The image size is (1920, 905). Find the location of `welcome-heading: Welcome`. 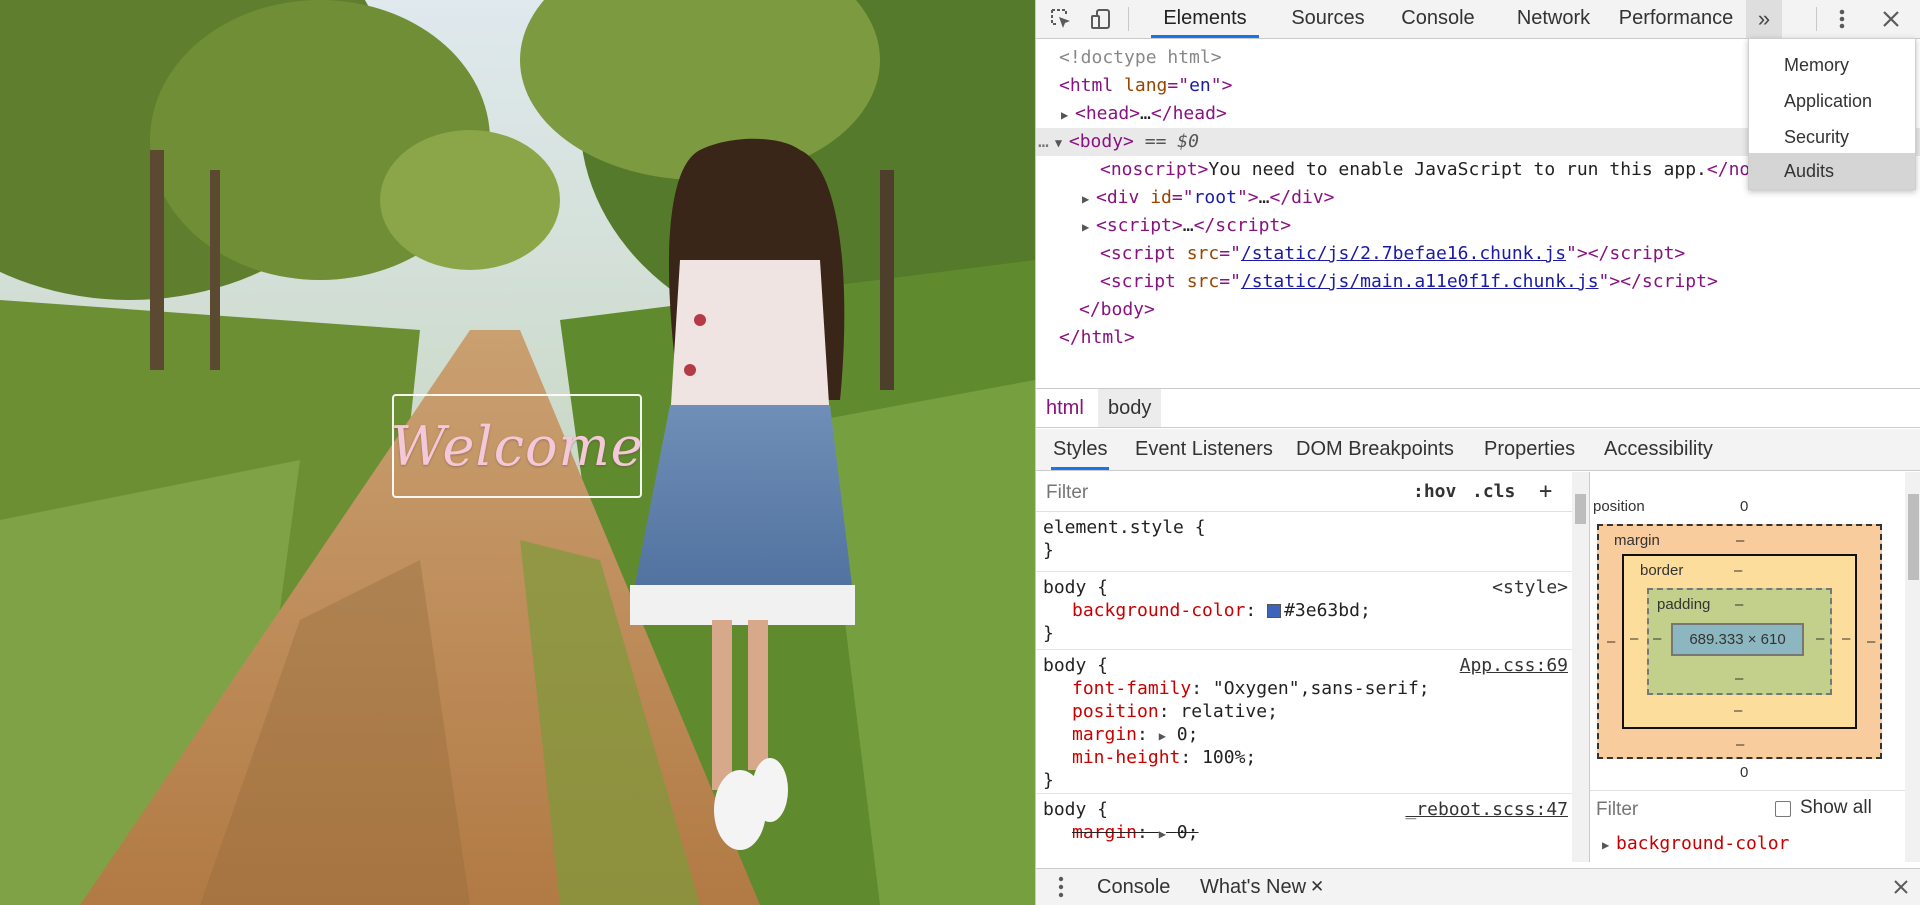

welcome-heading: Welcome is located at coordinates (517, 446).